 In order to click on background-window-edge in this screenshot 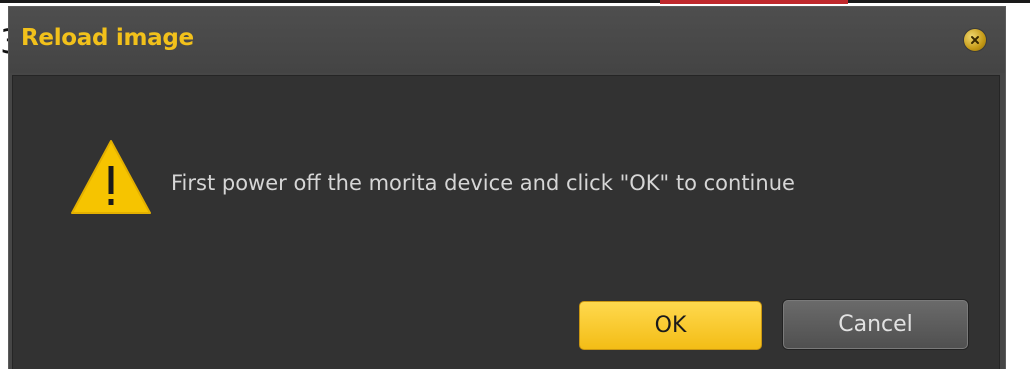, I will do `click(515, 1)`.